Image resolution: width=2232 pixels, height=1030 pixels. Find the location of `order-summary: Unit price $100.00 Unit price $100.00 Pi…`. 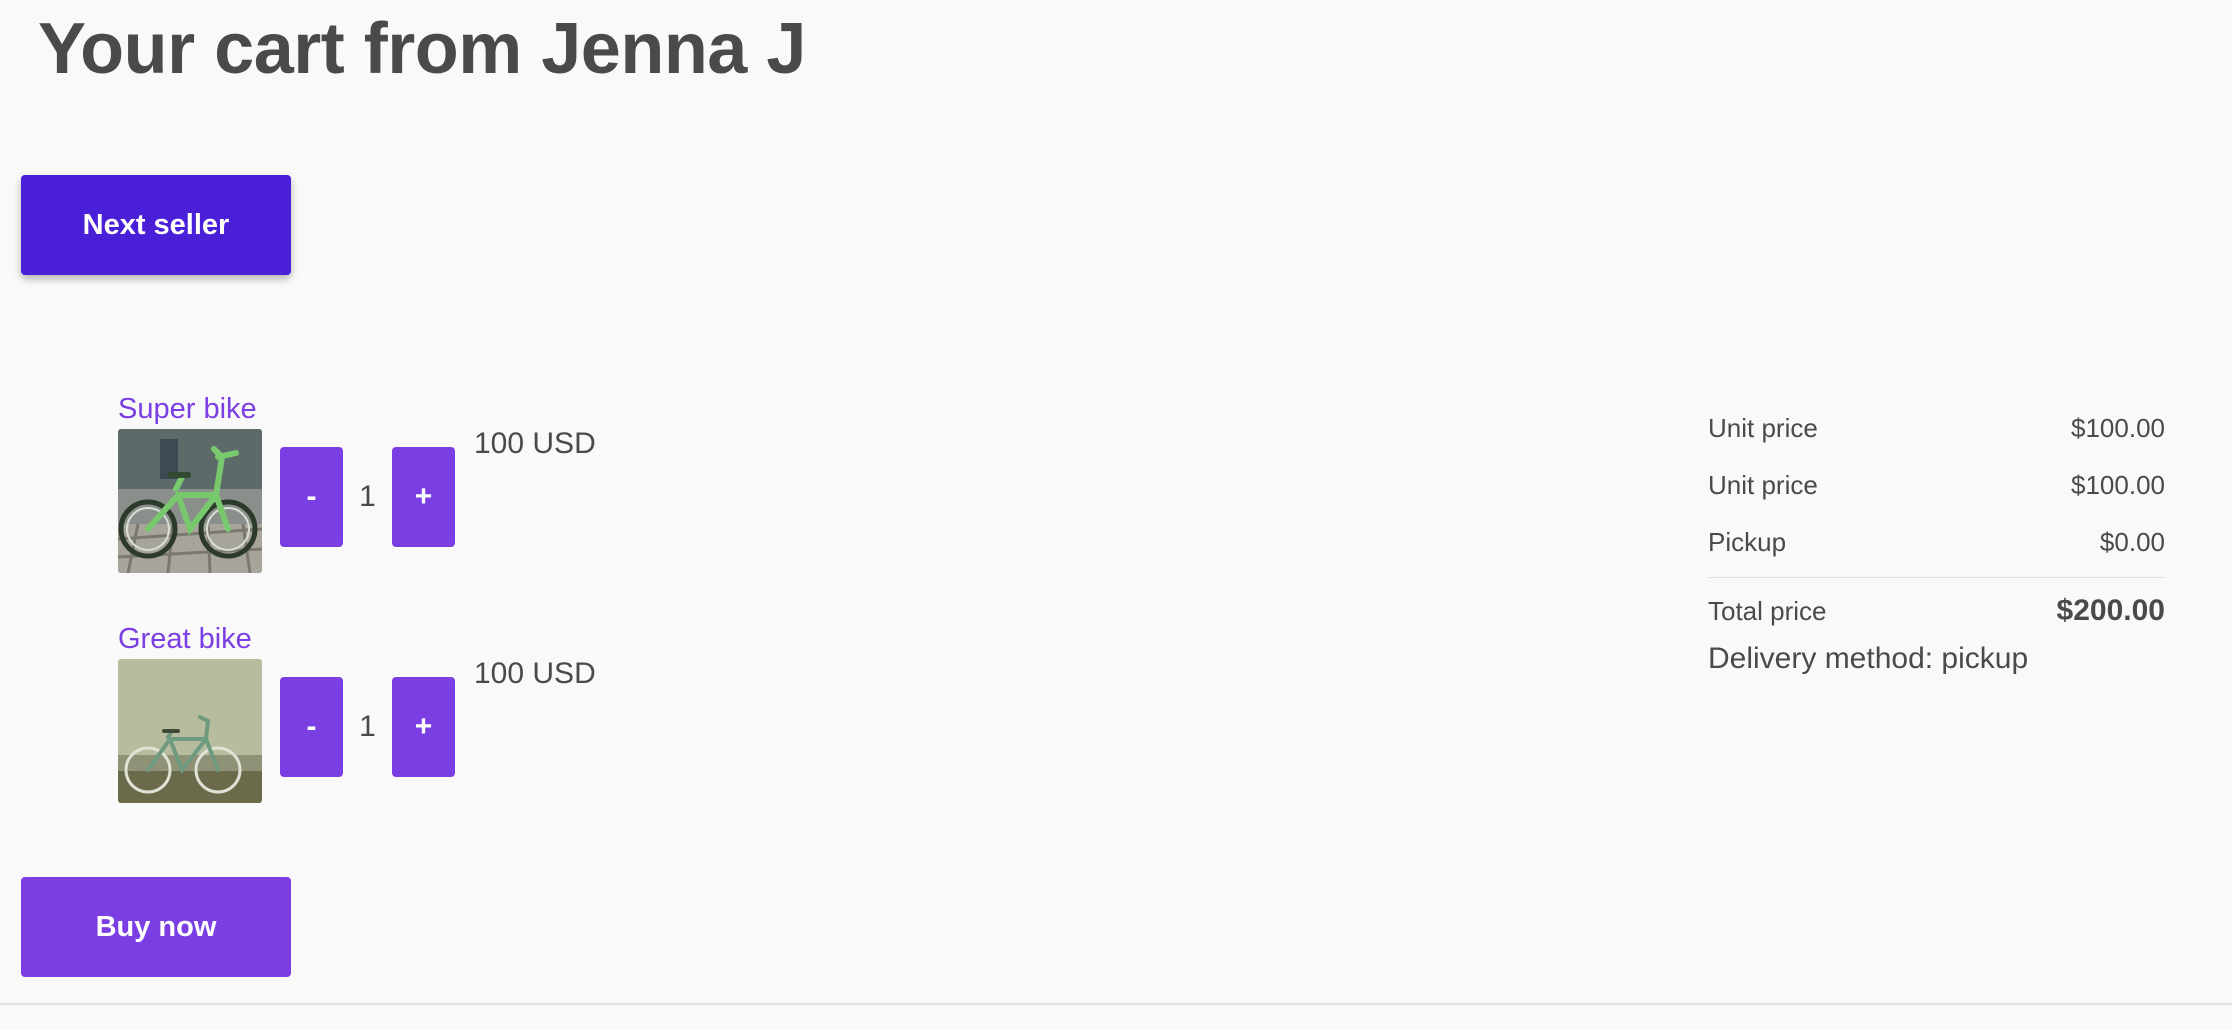

order-summary: Unit price $100.00 Unit price $100.00 Pi… is located at coordinates (1936, 538).